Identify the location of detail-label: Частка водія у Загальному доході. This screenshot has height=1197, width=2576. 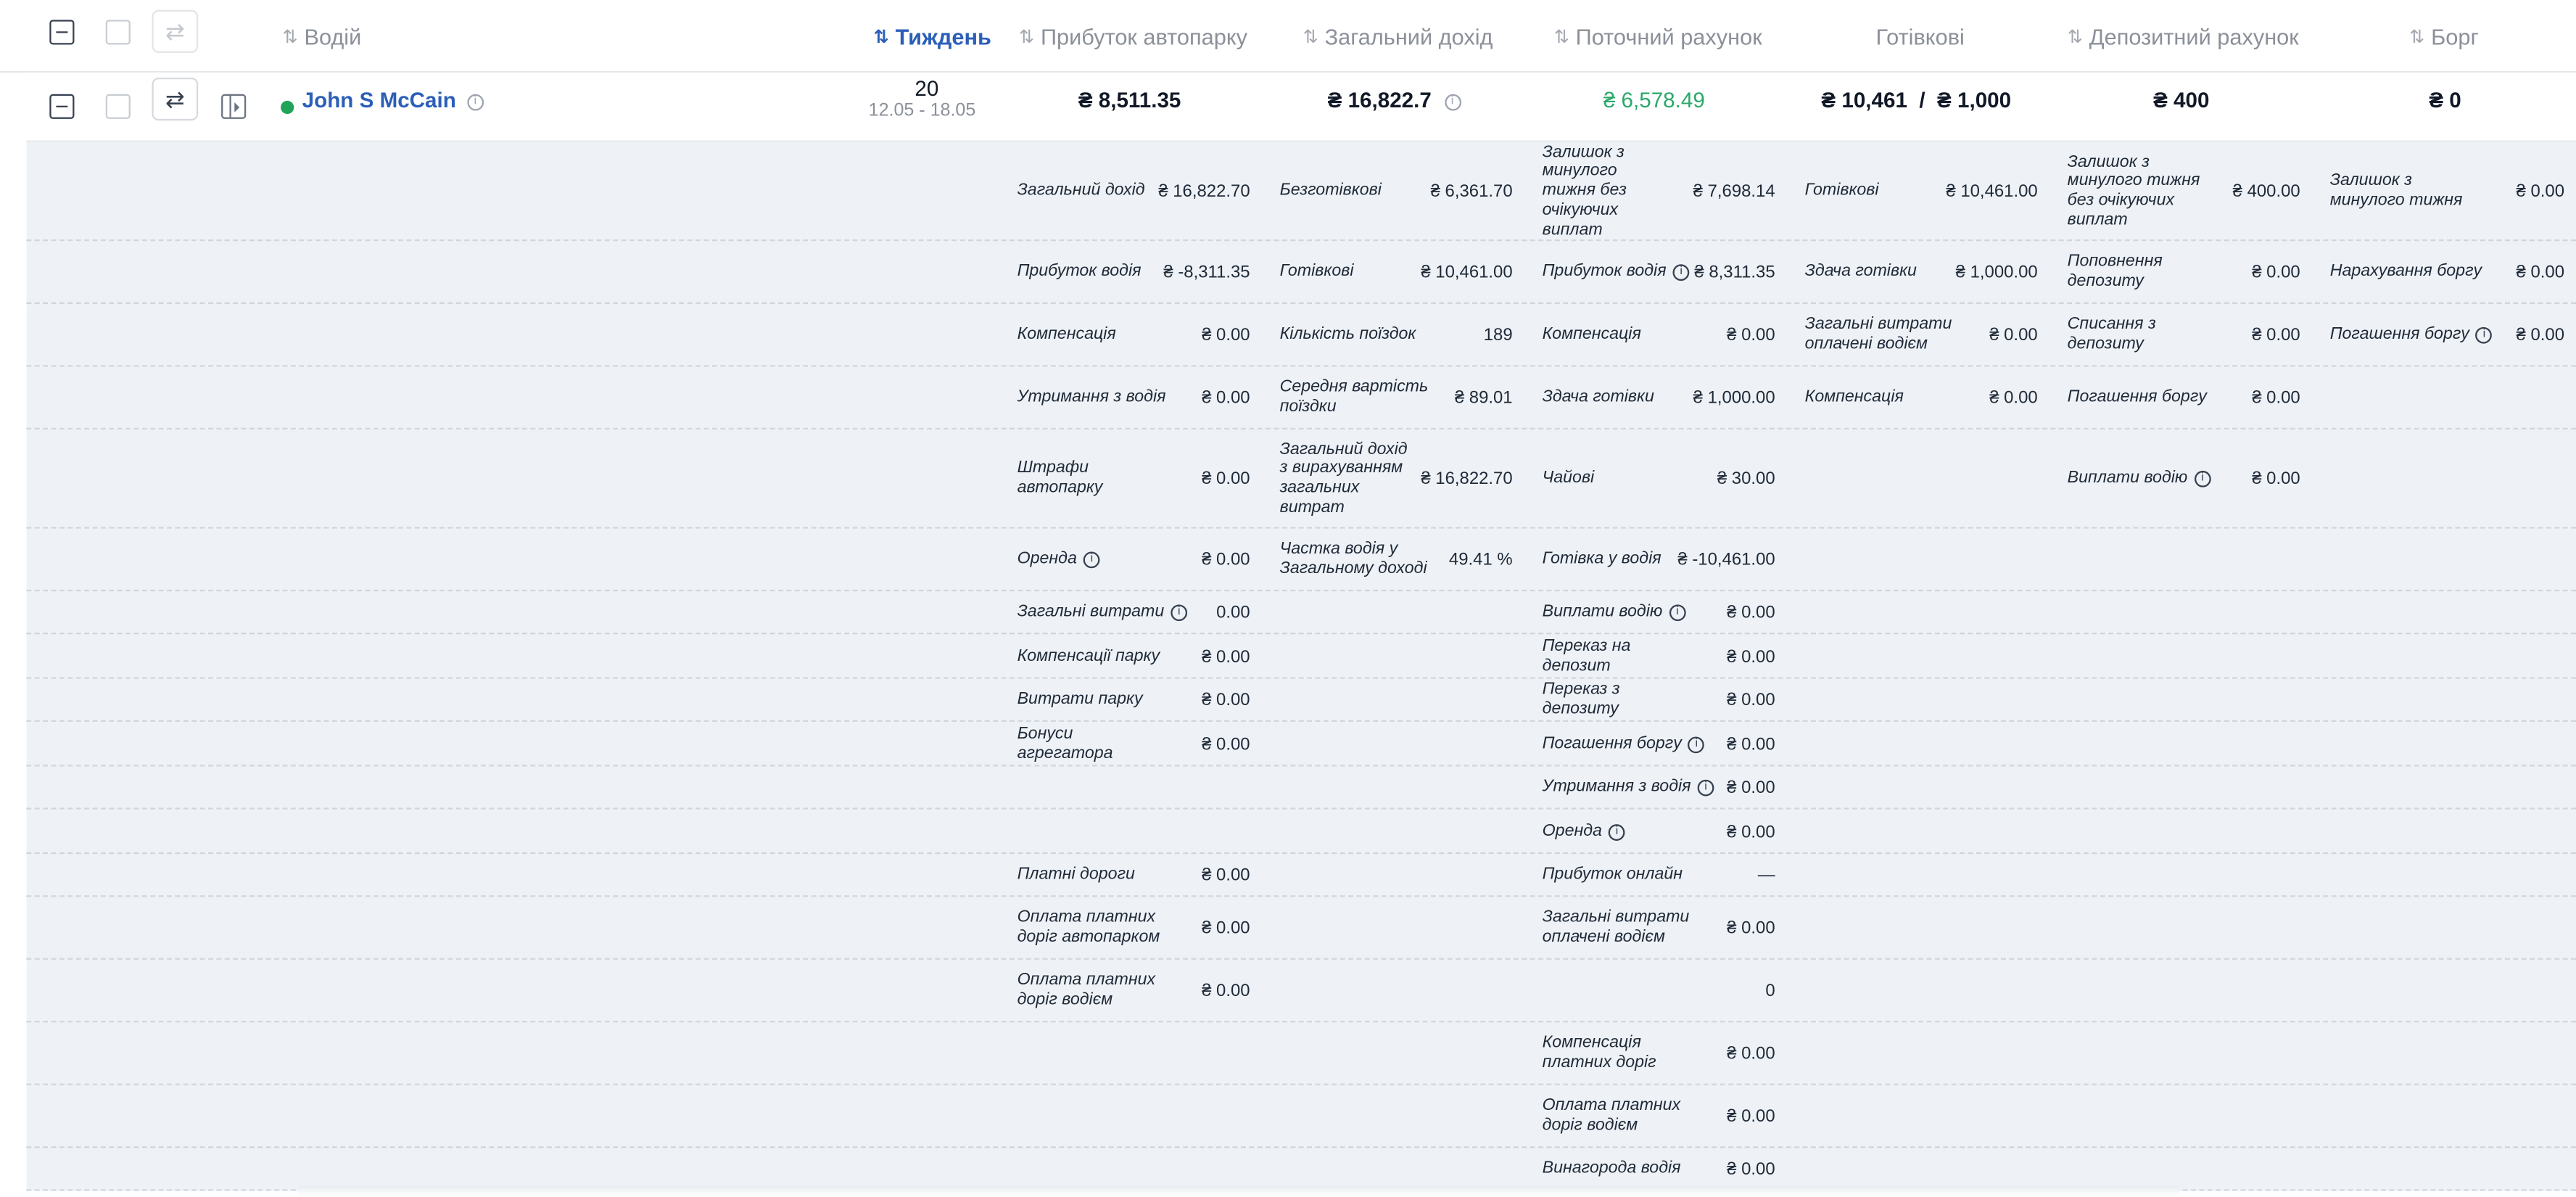
(1353, 559).